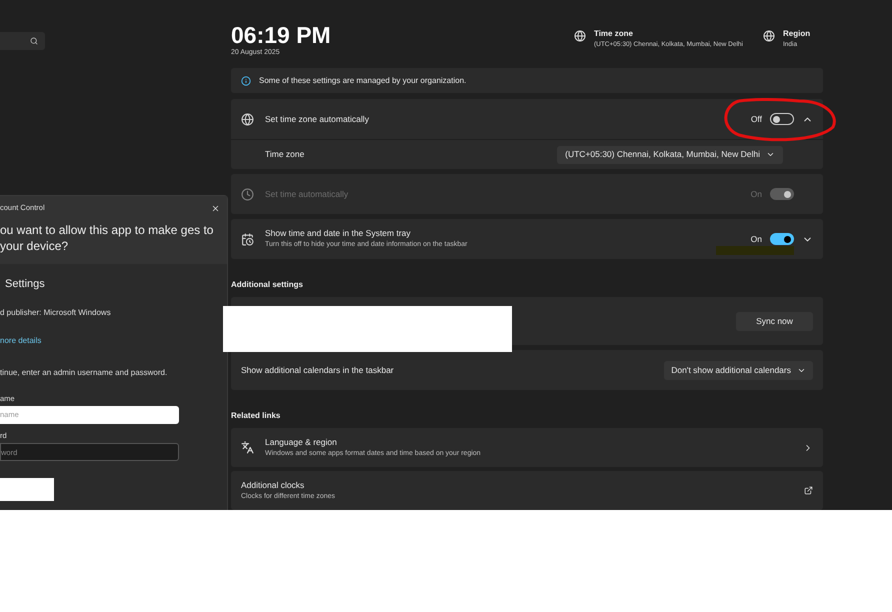 The image size is (892, 612). Describe the element at coordinates (774, 321) in the screenshot. I see `sync-button: Sync now` at that location.